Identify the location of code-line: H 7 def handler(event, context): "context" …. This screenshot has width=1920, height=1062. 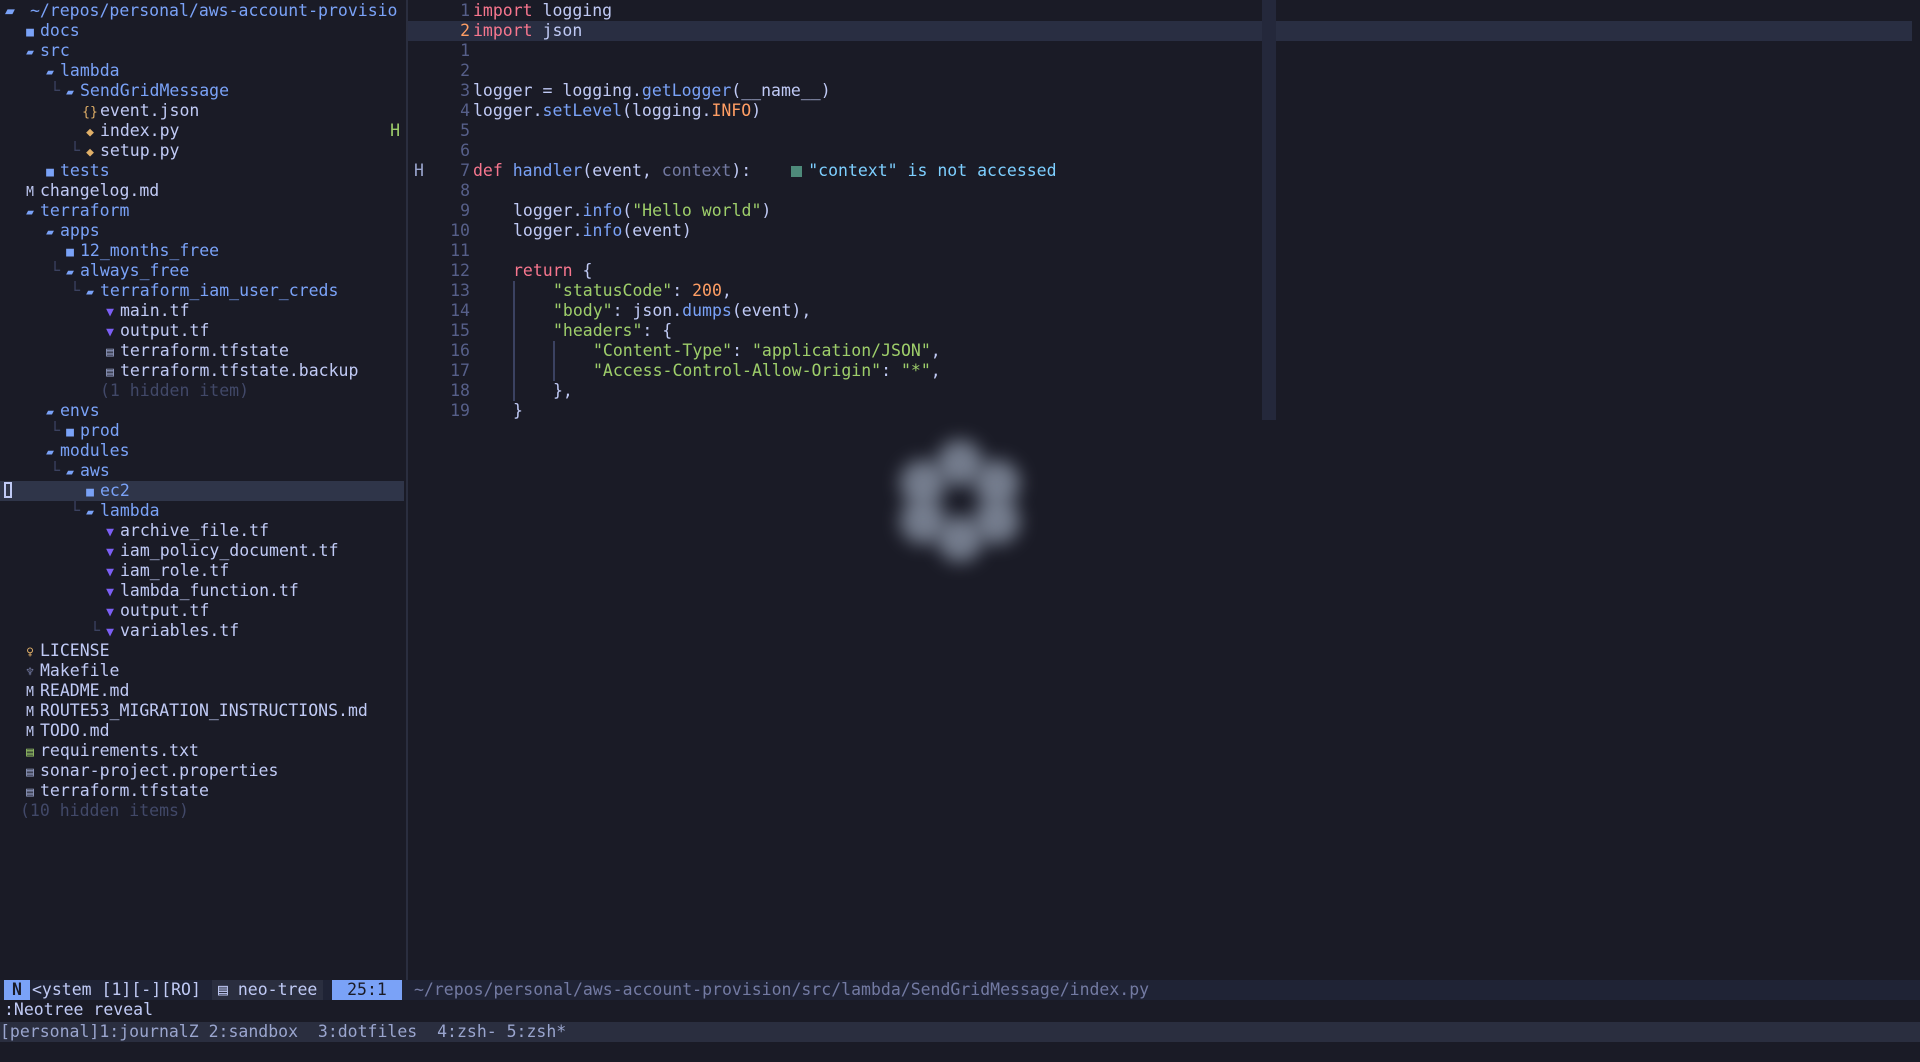
(1160, 171).